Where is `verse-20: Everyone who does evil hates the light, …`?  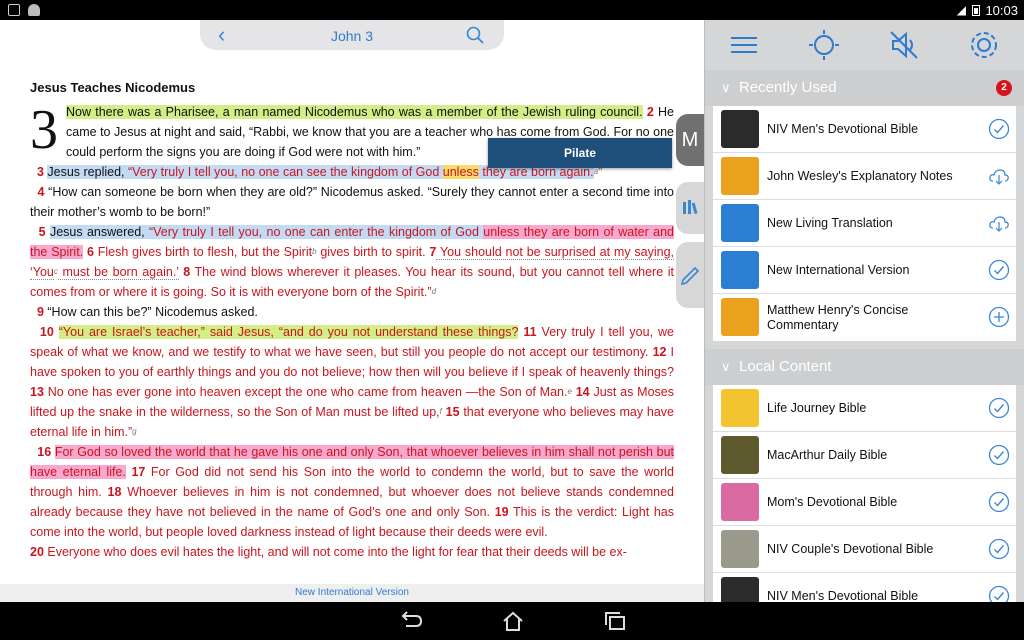 verse-20: Everyone who does evil hates the light, … is located at coordinates (335, 552).